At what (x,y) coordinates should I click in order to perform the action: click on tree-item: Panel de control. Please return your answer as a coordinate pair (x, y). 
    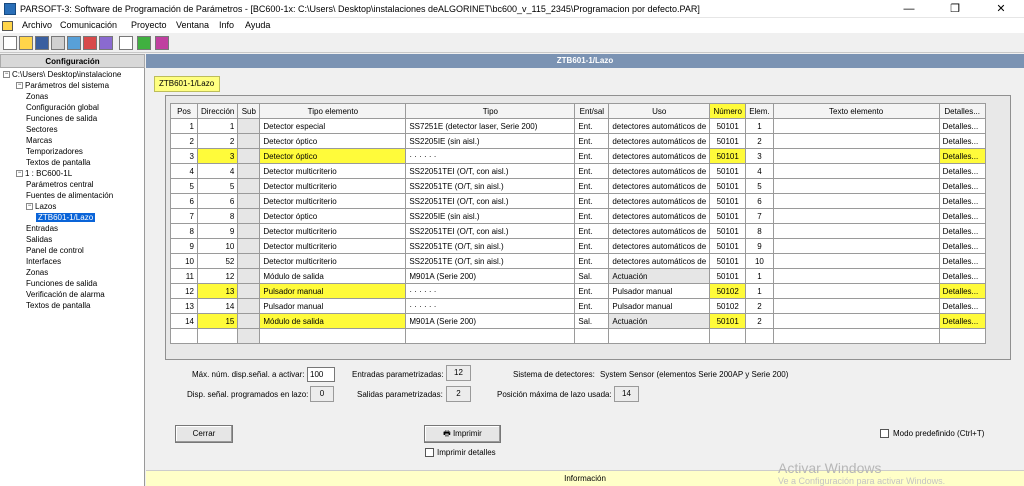
    Looking at the image, I should click on (55, 250).